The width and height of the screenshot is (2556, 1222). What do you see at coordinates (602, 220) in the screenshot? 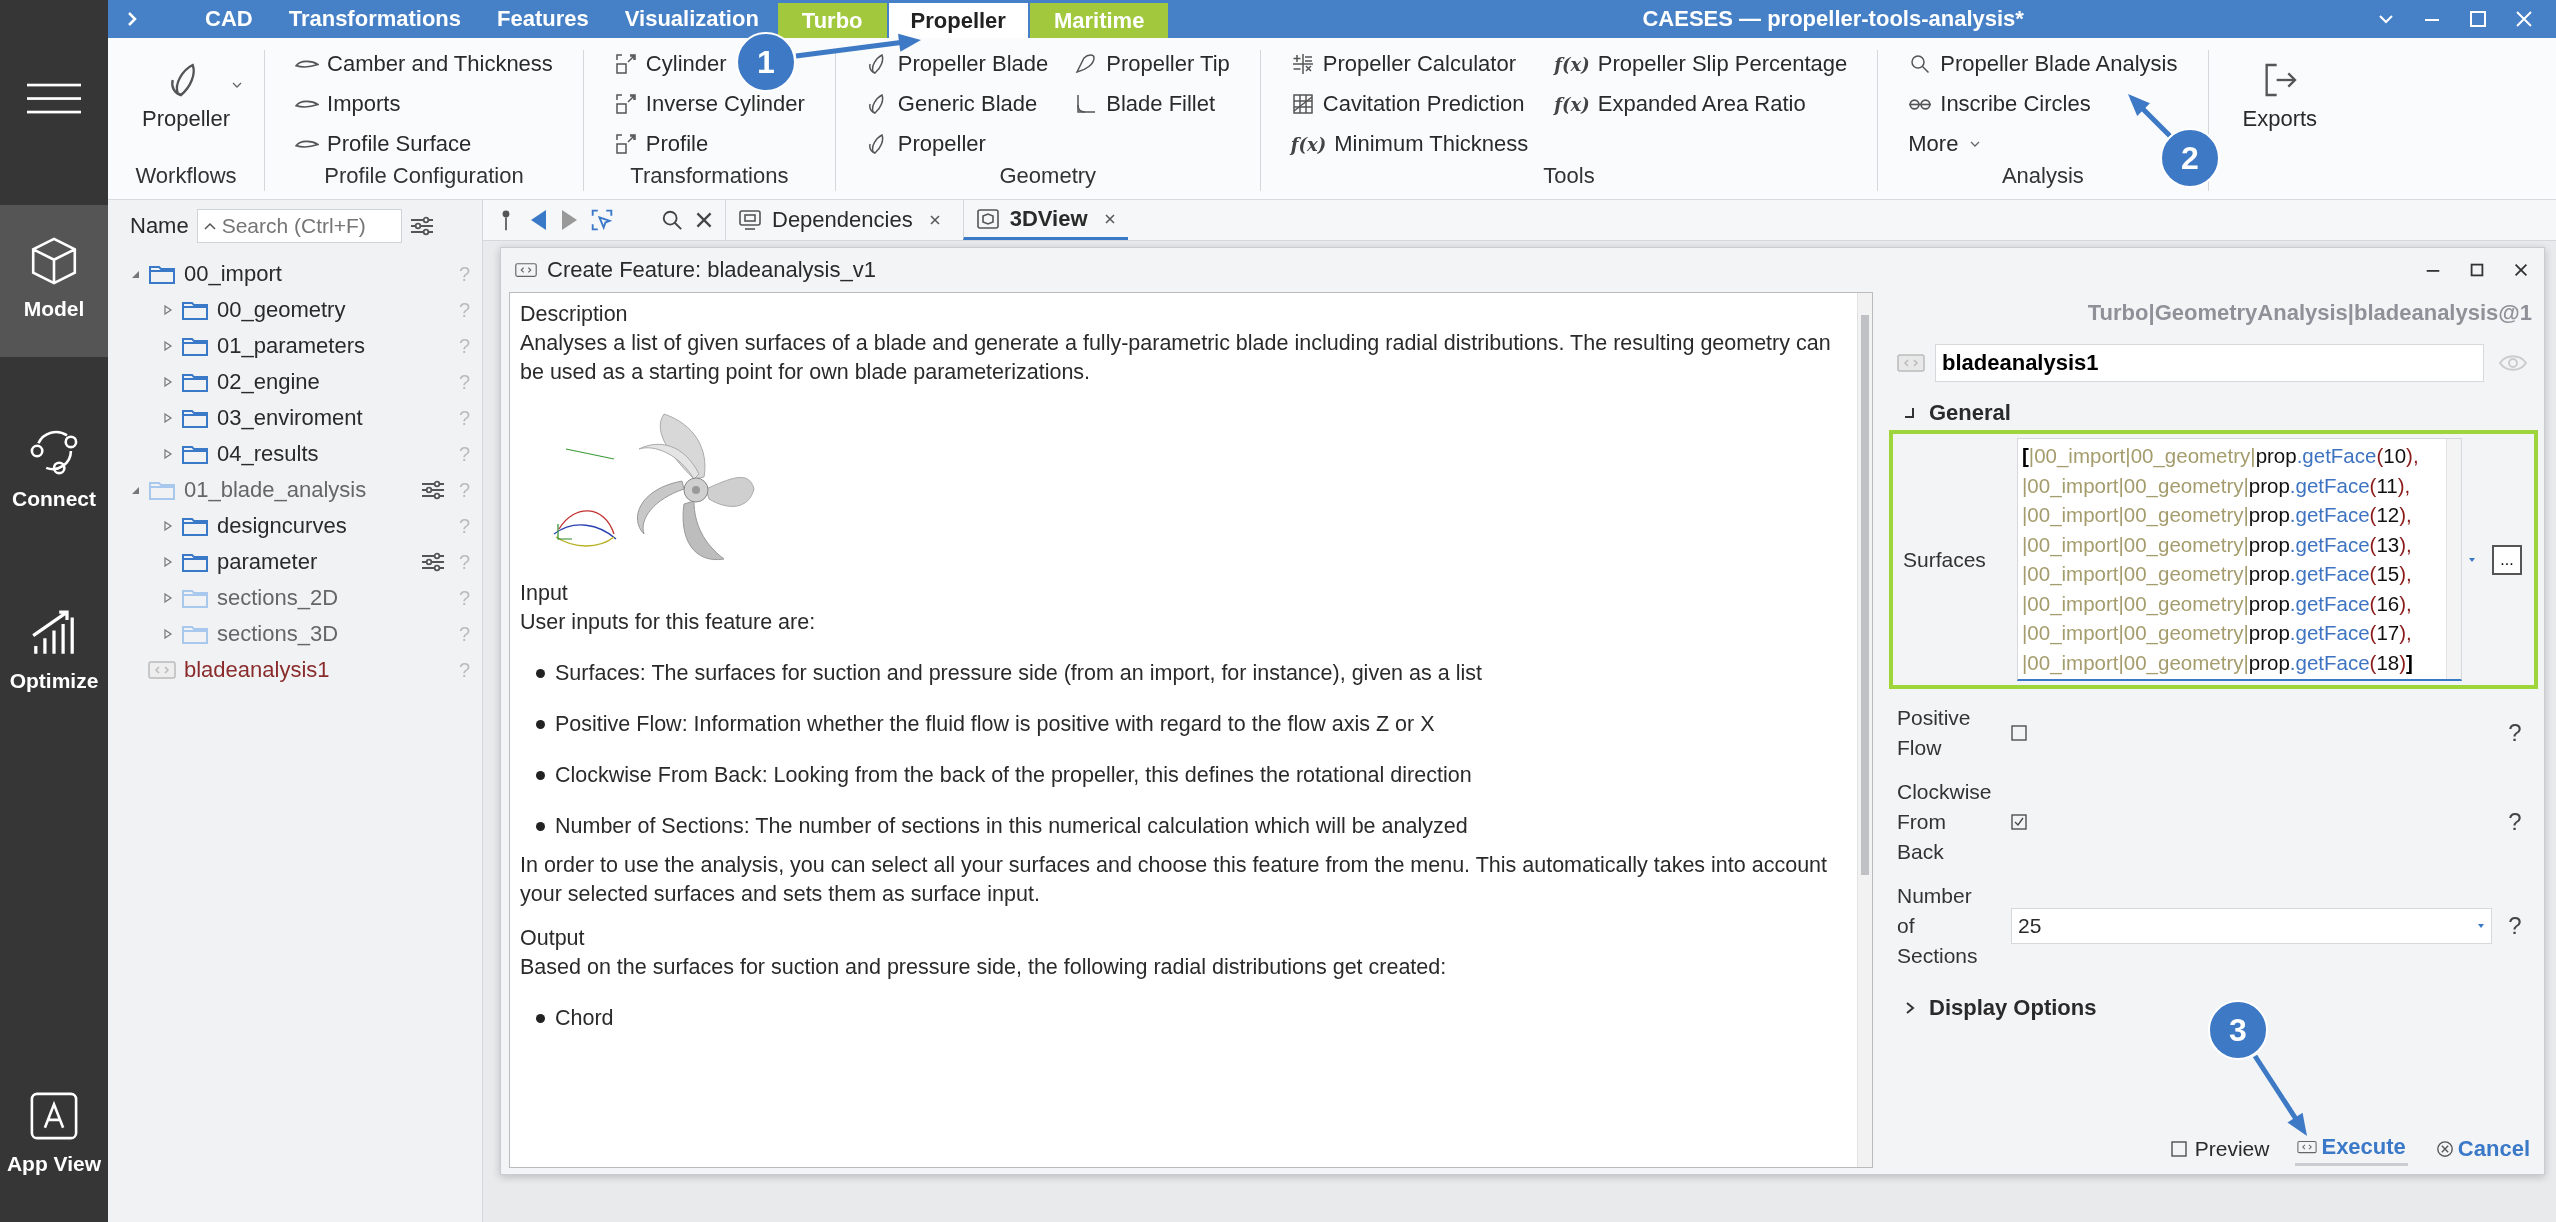
I see `select-icon` at bounding box center [602, 220].